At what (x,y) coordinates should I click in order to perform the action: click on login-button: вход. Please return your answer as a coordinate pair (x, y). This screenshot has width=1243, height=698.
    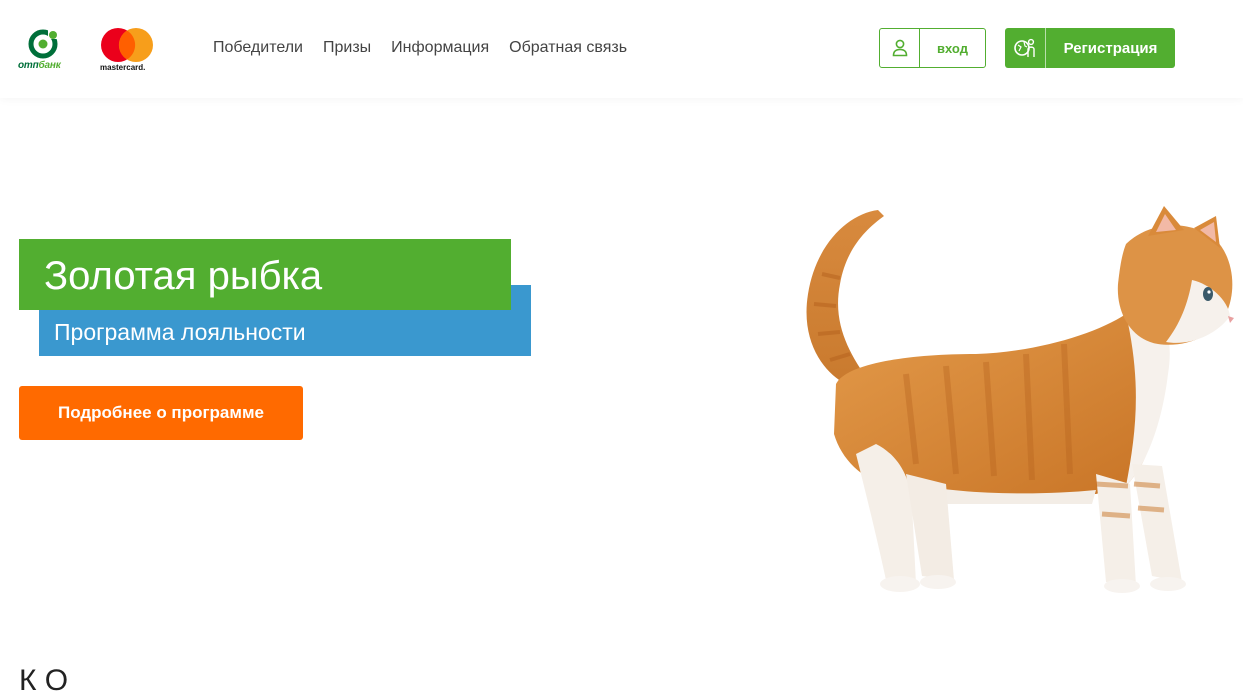
    Looking at the image, I should click on (932, 48).